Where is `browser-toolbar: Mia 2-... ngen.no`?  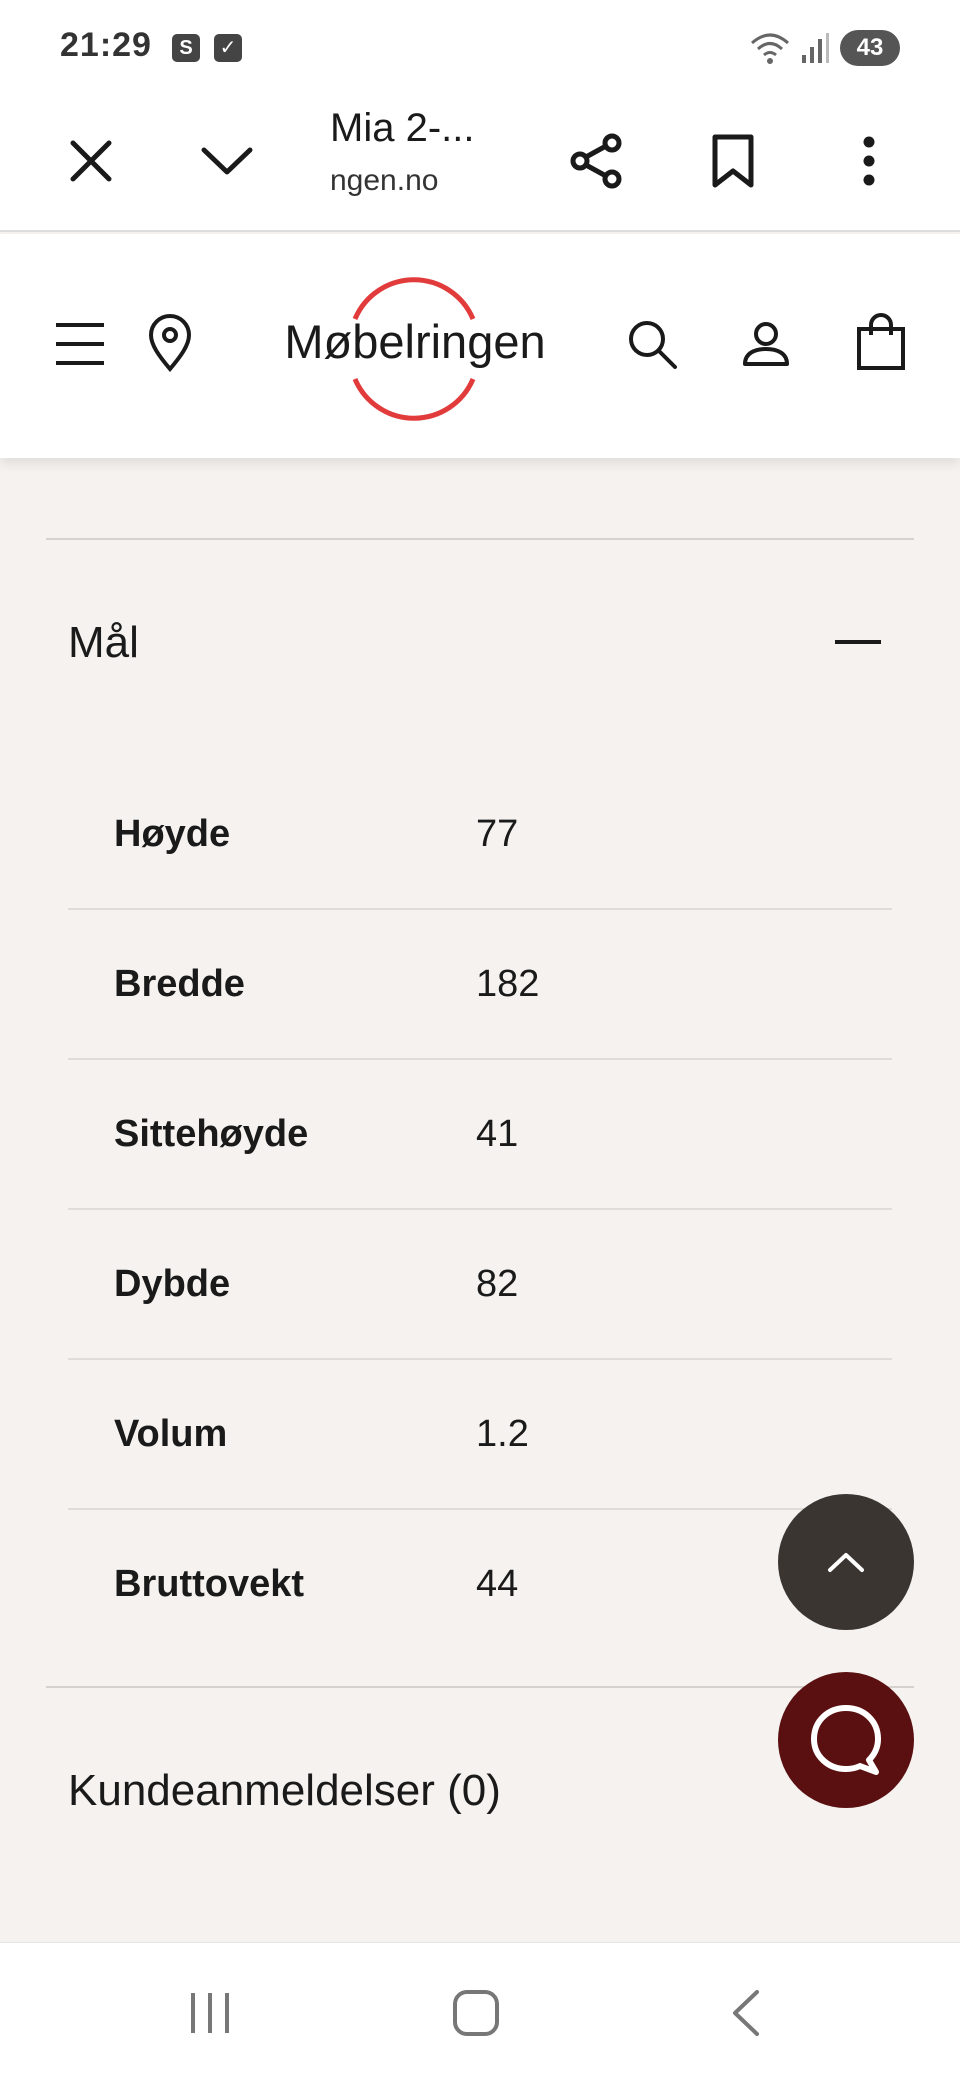 browser-toolbar: Mia 2-... ngen.no is located at coordinates (480, 162).